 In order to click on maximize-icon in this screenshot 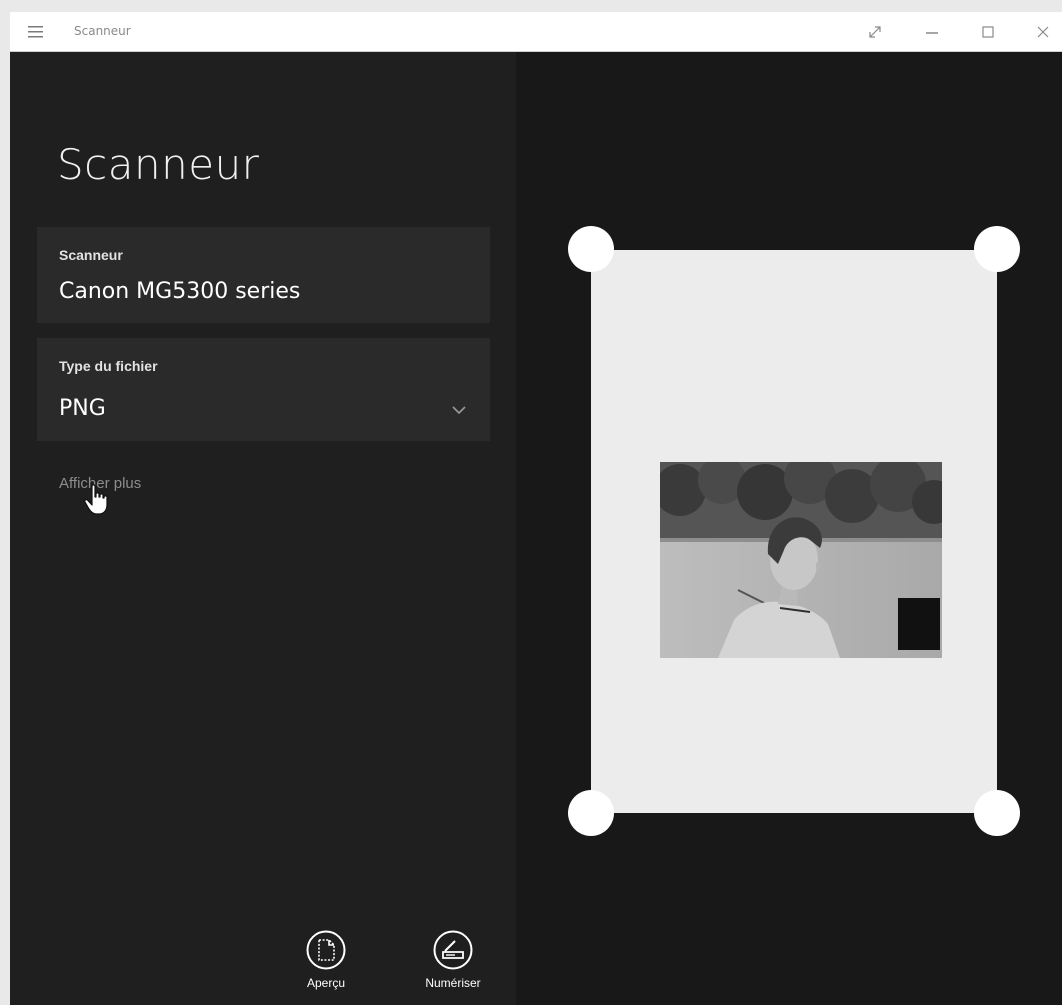, I will do `click(988, 32)`.